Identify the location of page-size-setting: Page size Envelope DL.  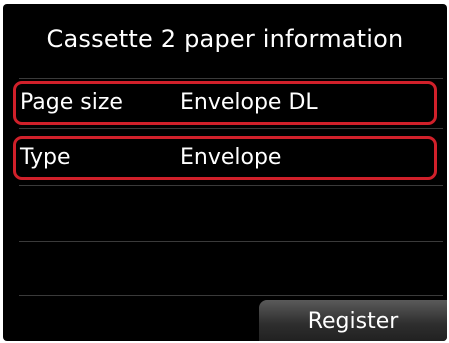
(225, 103).